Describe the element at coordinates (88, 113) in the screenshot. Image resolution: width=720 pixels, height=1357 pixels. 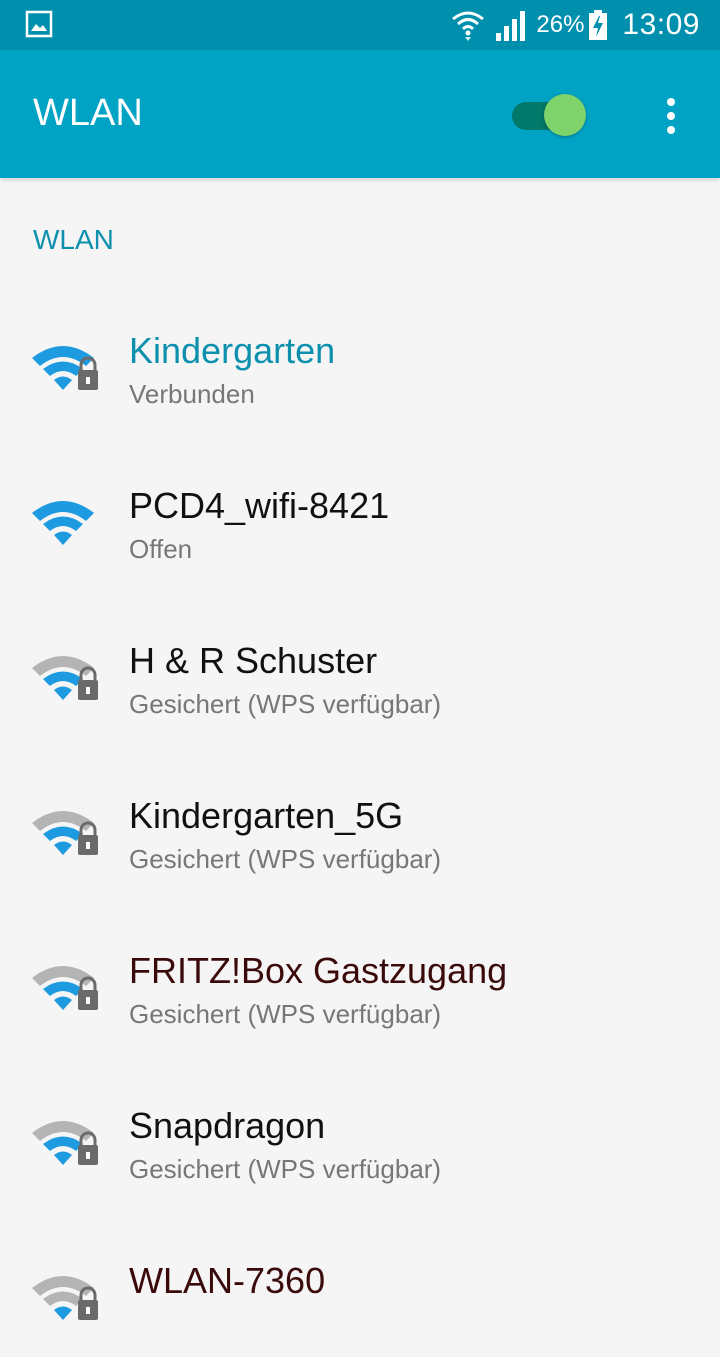
I see `page-title: WLAN` at that location.